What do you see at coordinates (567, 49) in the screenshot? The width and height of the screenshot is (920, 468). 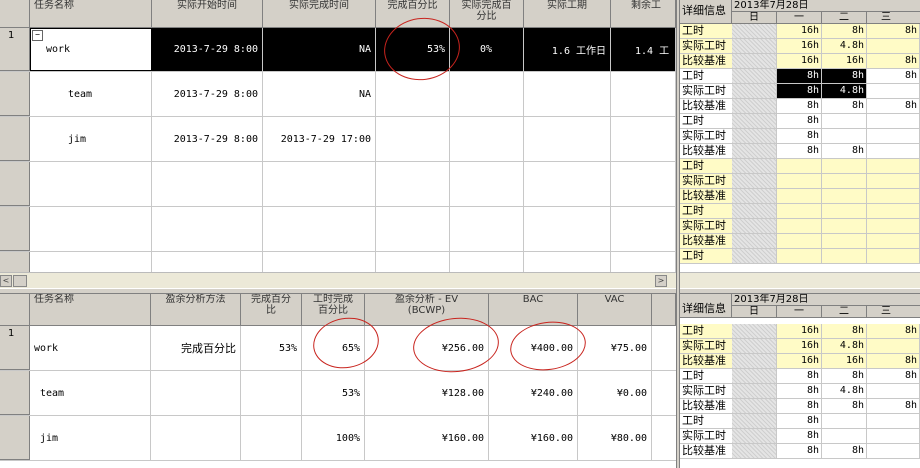 I see `actual-duration-cell: 1.6 工作日` at bounding box center [567, 49].